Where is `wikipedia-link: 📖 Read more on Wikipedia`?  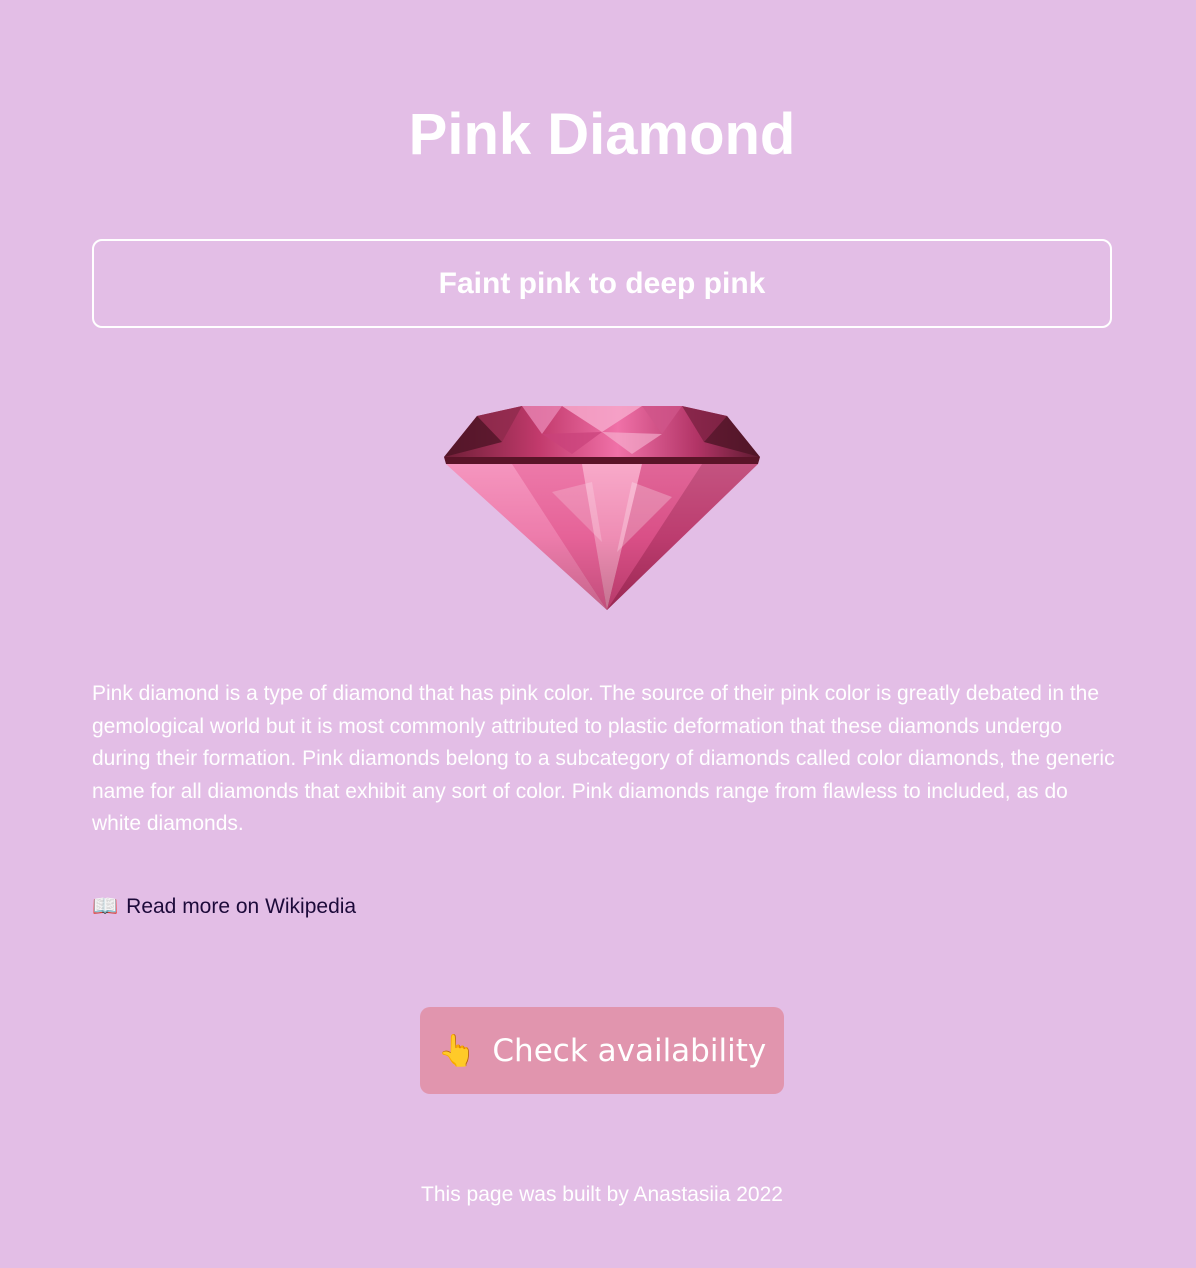 wikipedia-link: 📖 Read more on Wikipedia is located at coordinates (224, 907).